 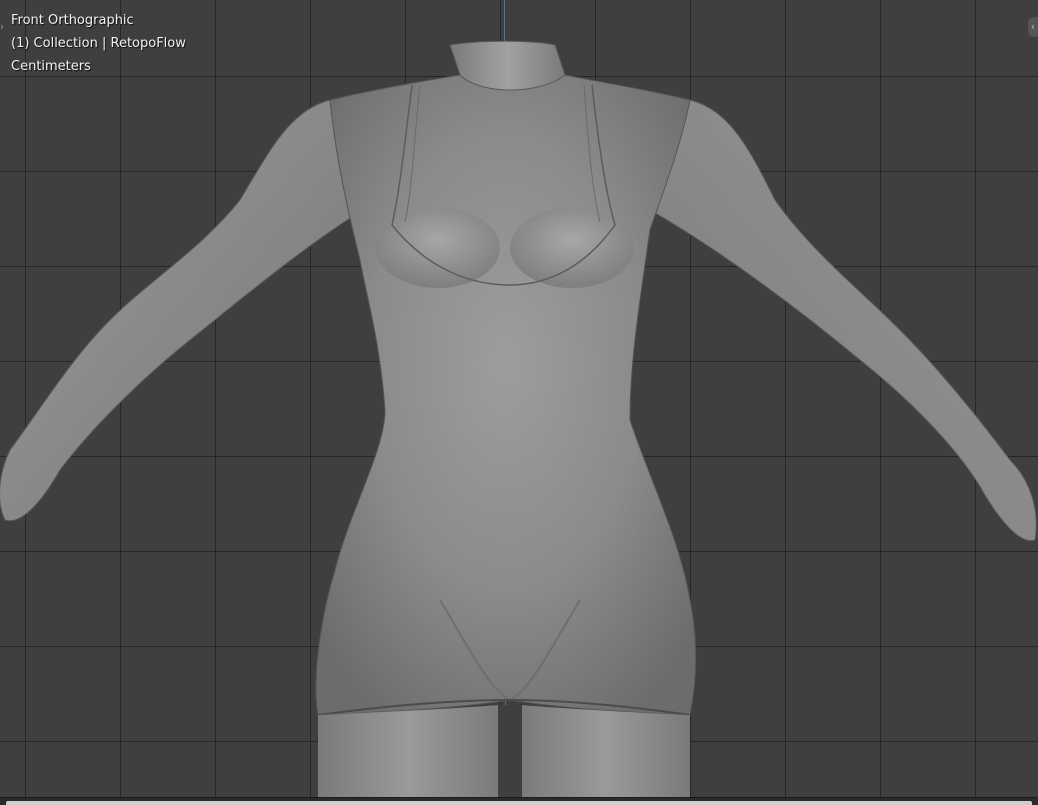 I want to click on units-label: Centimeters, so click(x=51, y=66).